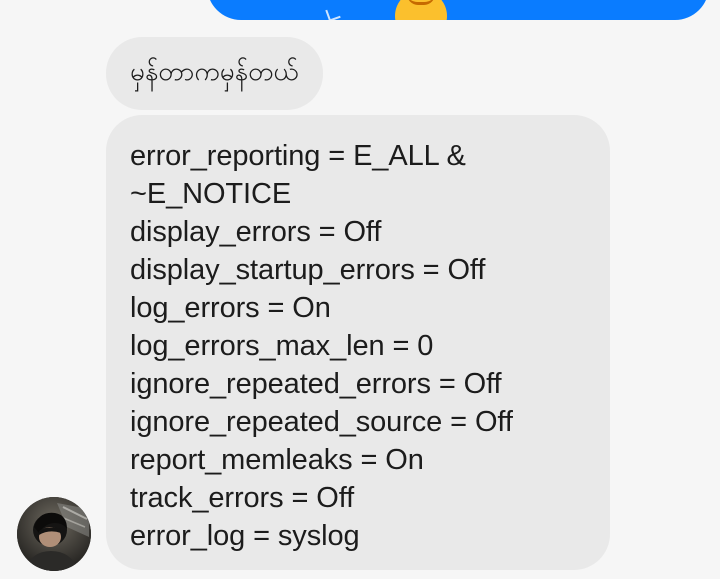  Describe the element at coordinates (321, 422) in the screenshot. I see `message-line: ignore_repeated_source = Off` at that location.